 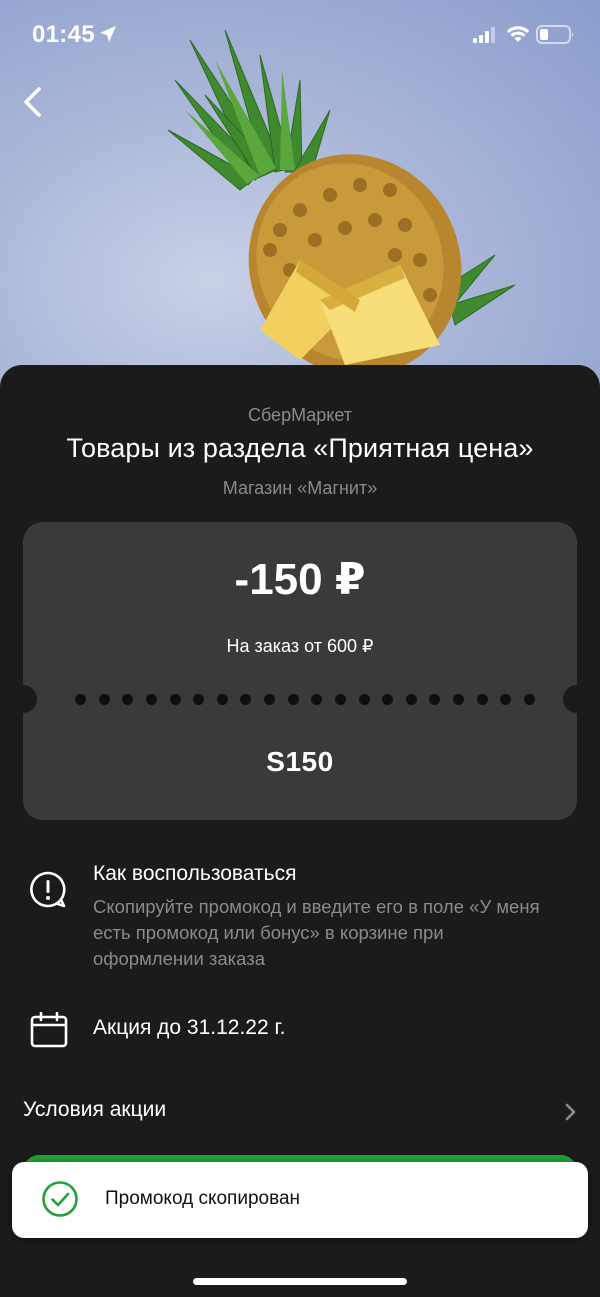 What do you see at coordinates (300, 1281) in the screenshot?
I see `home-indicator` at bounding box center [300, 1281].